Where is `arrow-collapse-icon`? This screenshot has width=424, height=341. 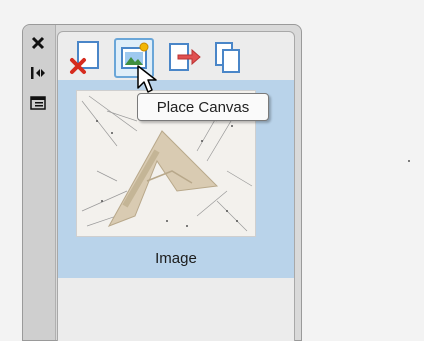
arrow-collapse-icon is located at coordinates (38, 73).